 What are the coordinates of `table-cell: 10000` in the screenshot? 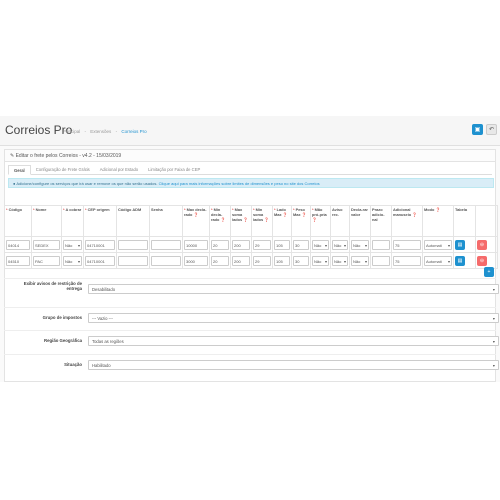 It's located at (196, 244).